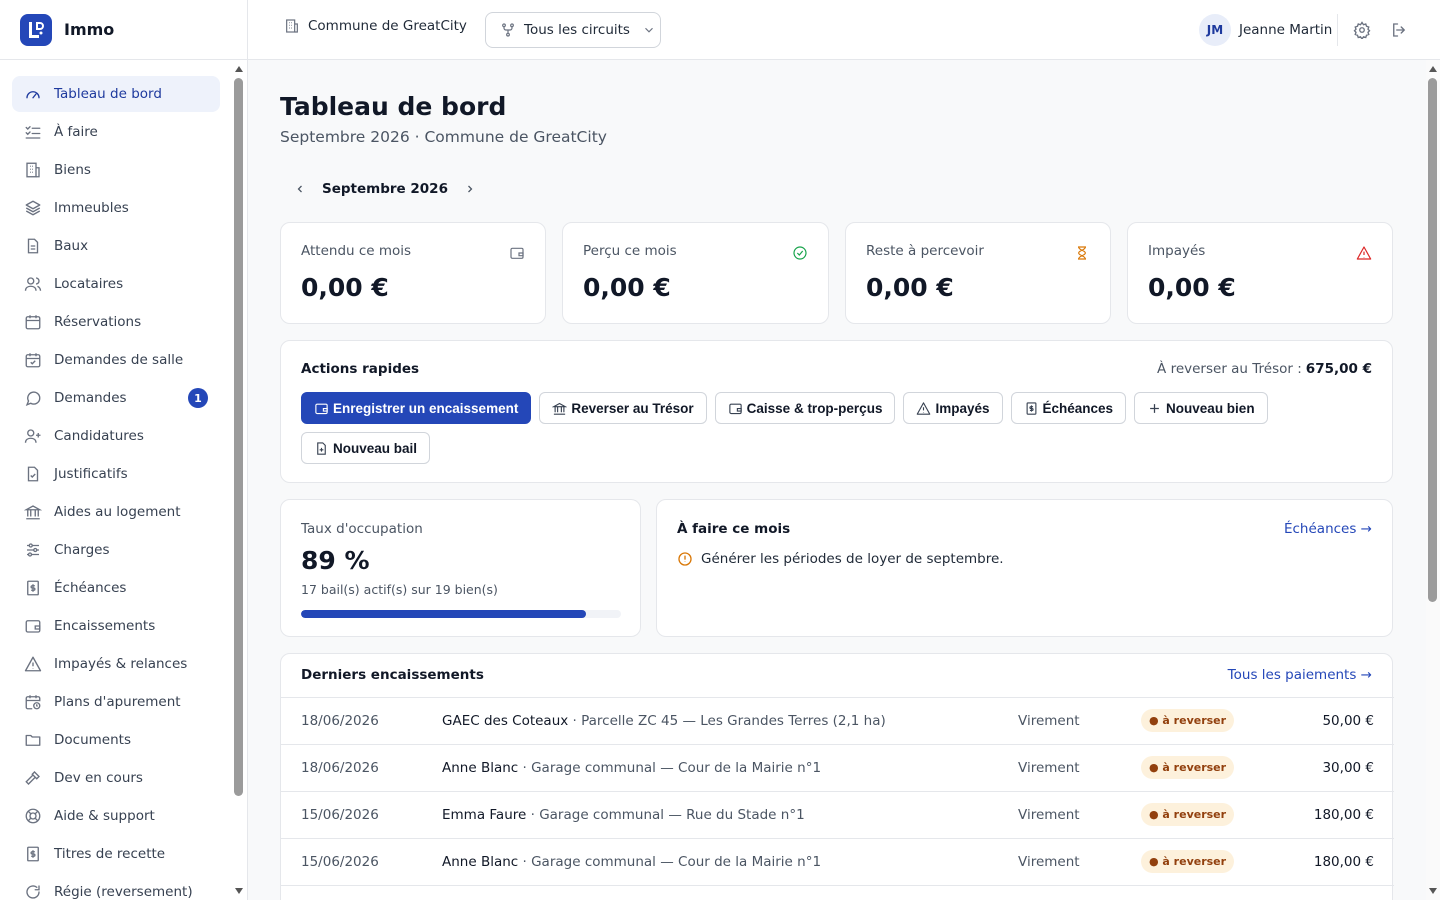 This screenshot has height=900, width=1440. I want to click on sidebar-item-label: Aides au logement, so click(117, 512).